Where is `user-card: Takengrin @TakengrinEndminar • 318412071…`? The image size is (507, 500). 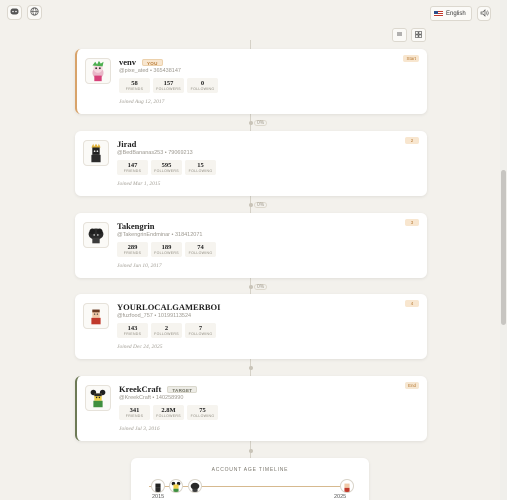 user-card: Takengrin @TakengrinEndminar • 318412071… is located at coordinates (251, 245).